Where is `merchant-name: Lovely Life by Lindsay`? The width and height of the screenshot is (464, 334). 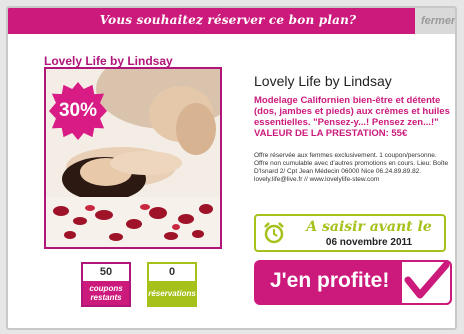 merchant-name: Lovely Life by Lindsay is located at coordinates (108, 61).